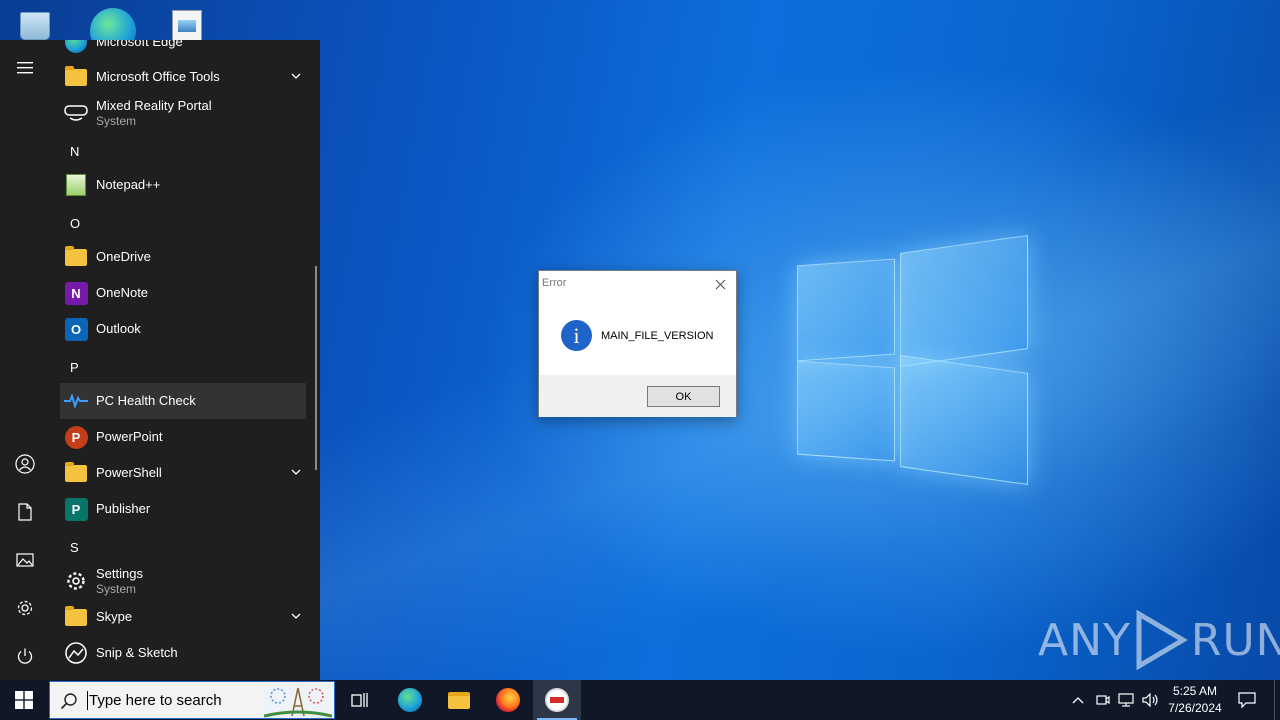 Image resolution: width=1280 pixels, height=720 pixels. I want to click on power-icon, so click(25, 656).